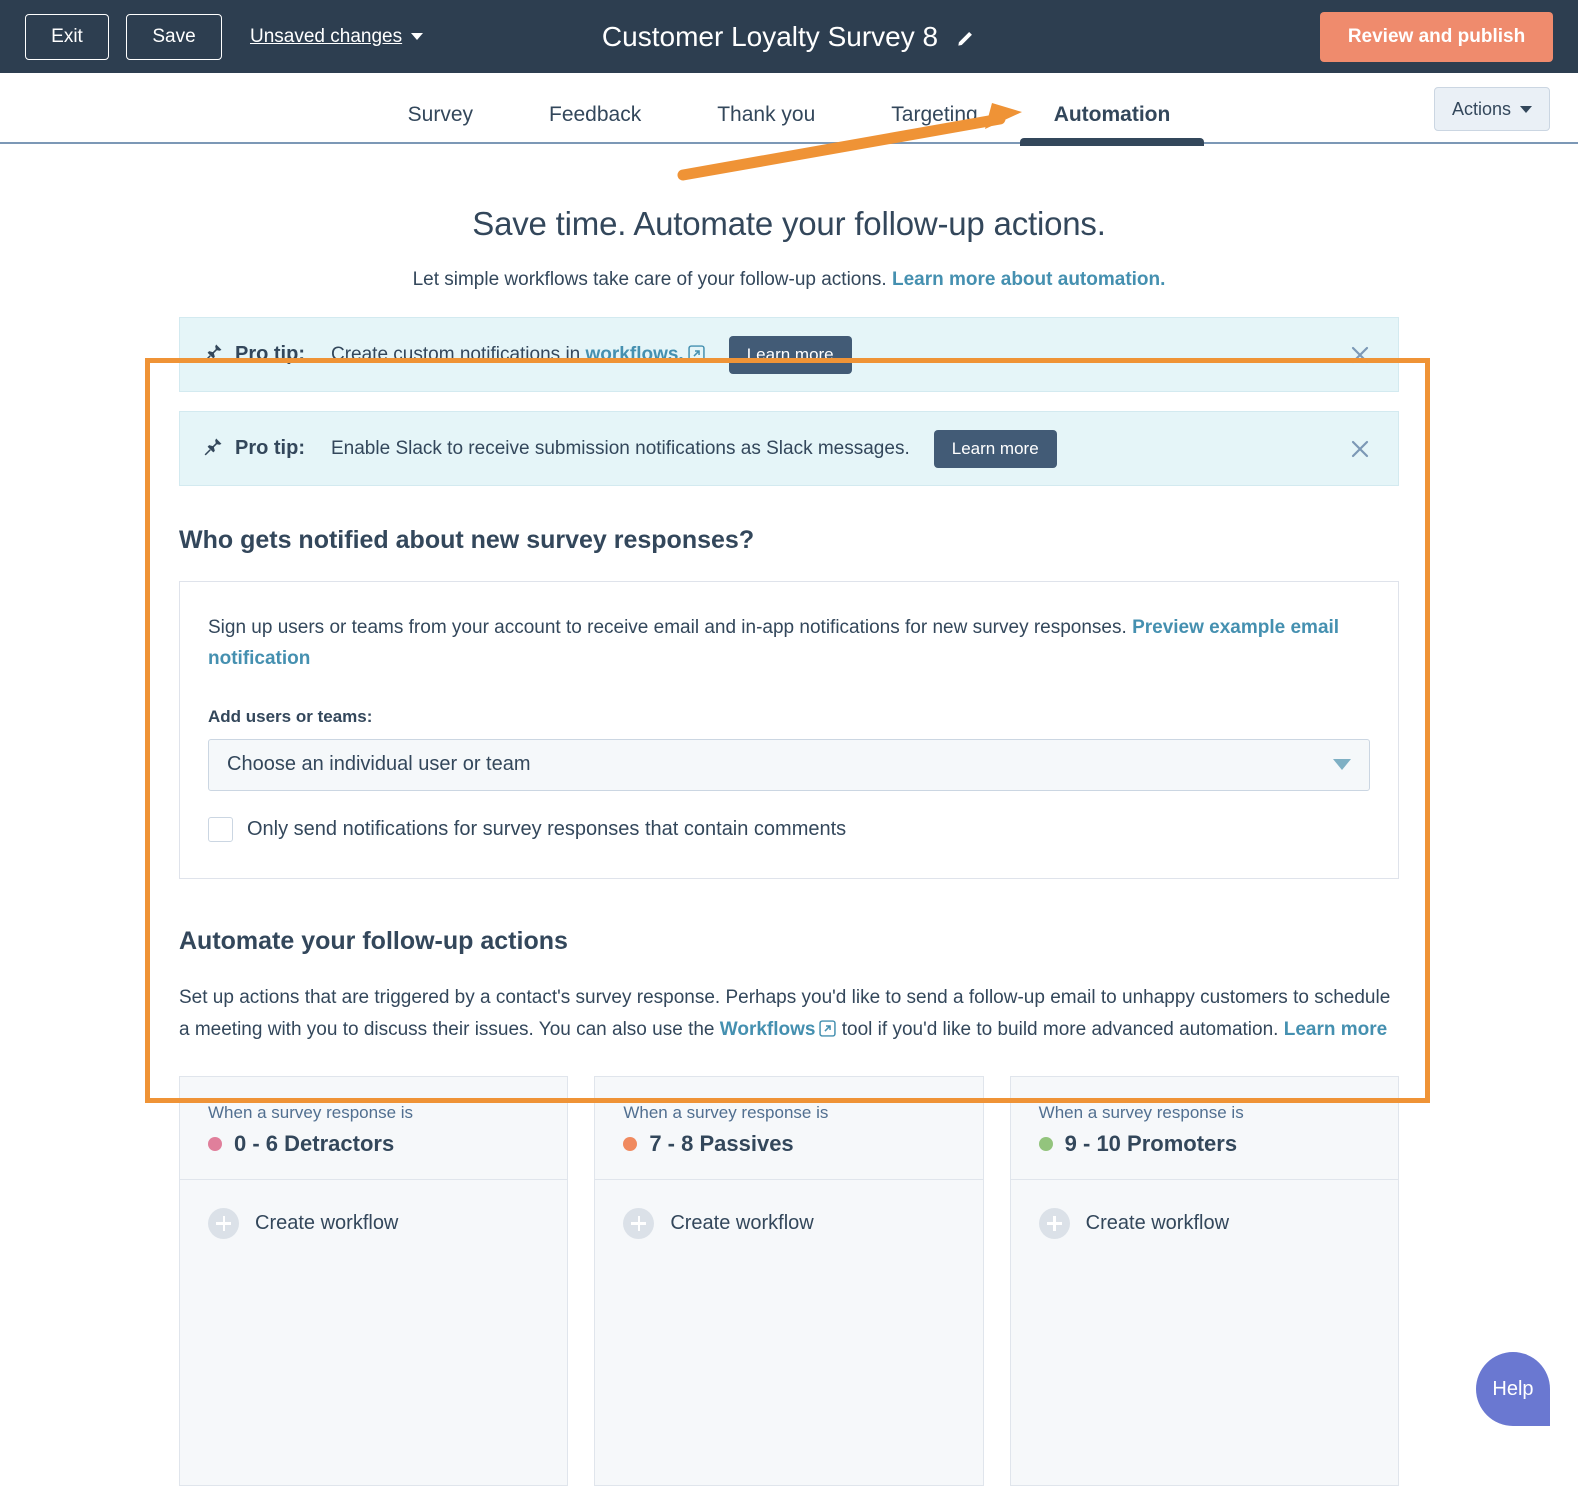  Describe the element at coordinates (966, 37) in the screenshot. I see `pencil-icon` at that location.